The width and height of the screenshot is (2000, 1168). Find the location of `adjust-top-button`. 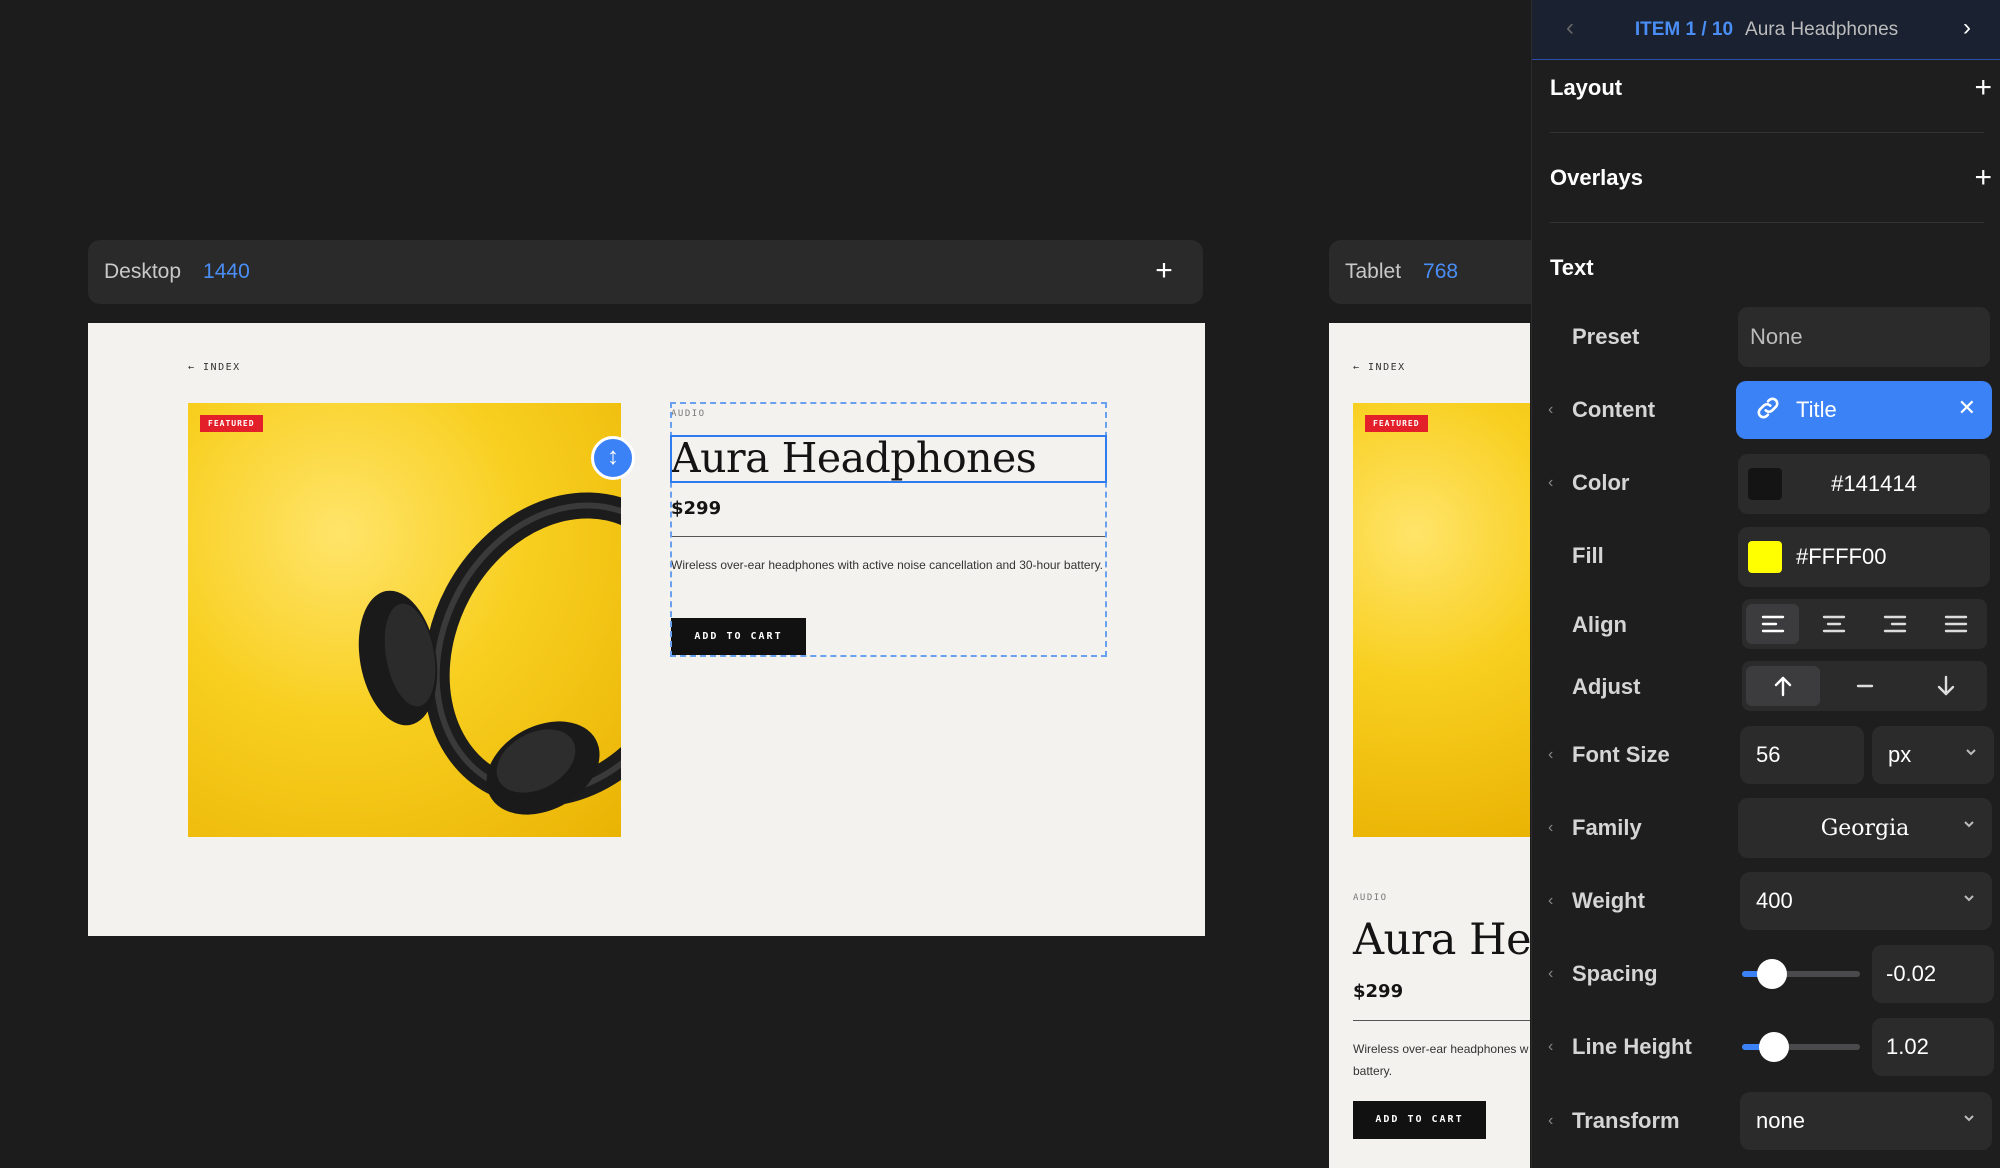

adjust-top-button is located at coordinates (1783, 686).